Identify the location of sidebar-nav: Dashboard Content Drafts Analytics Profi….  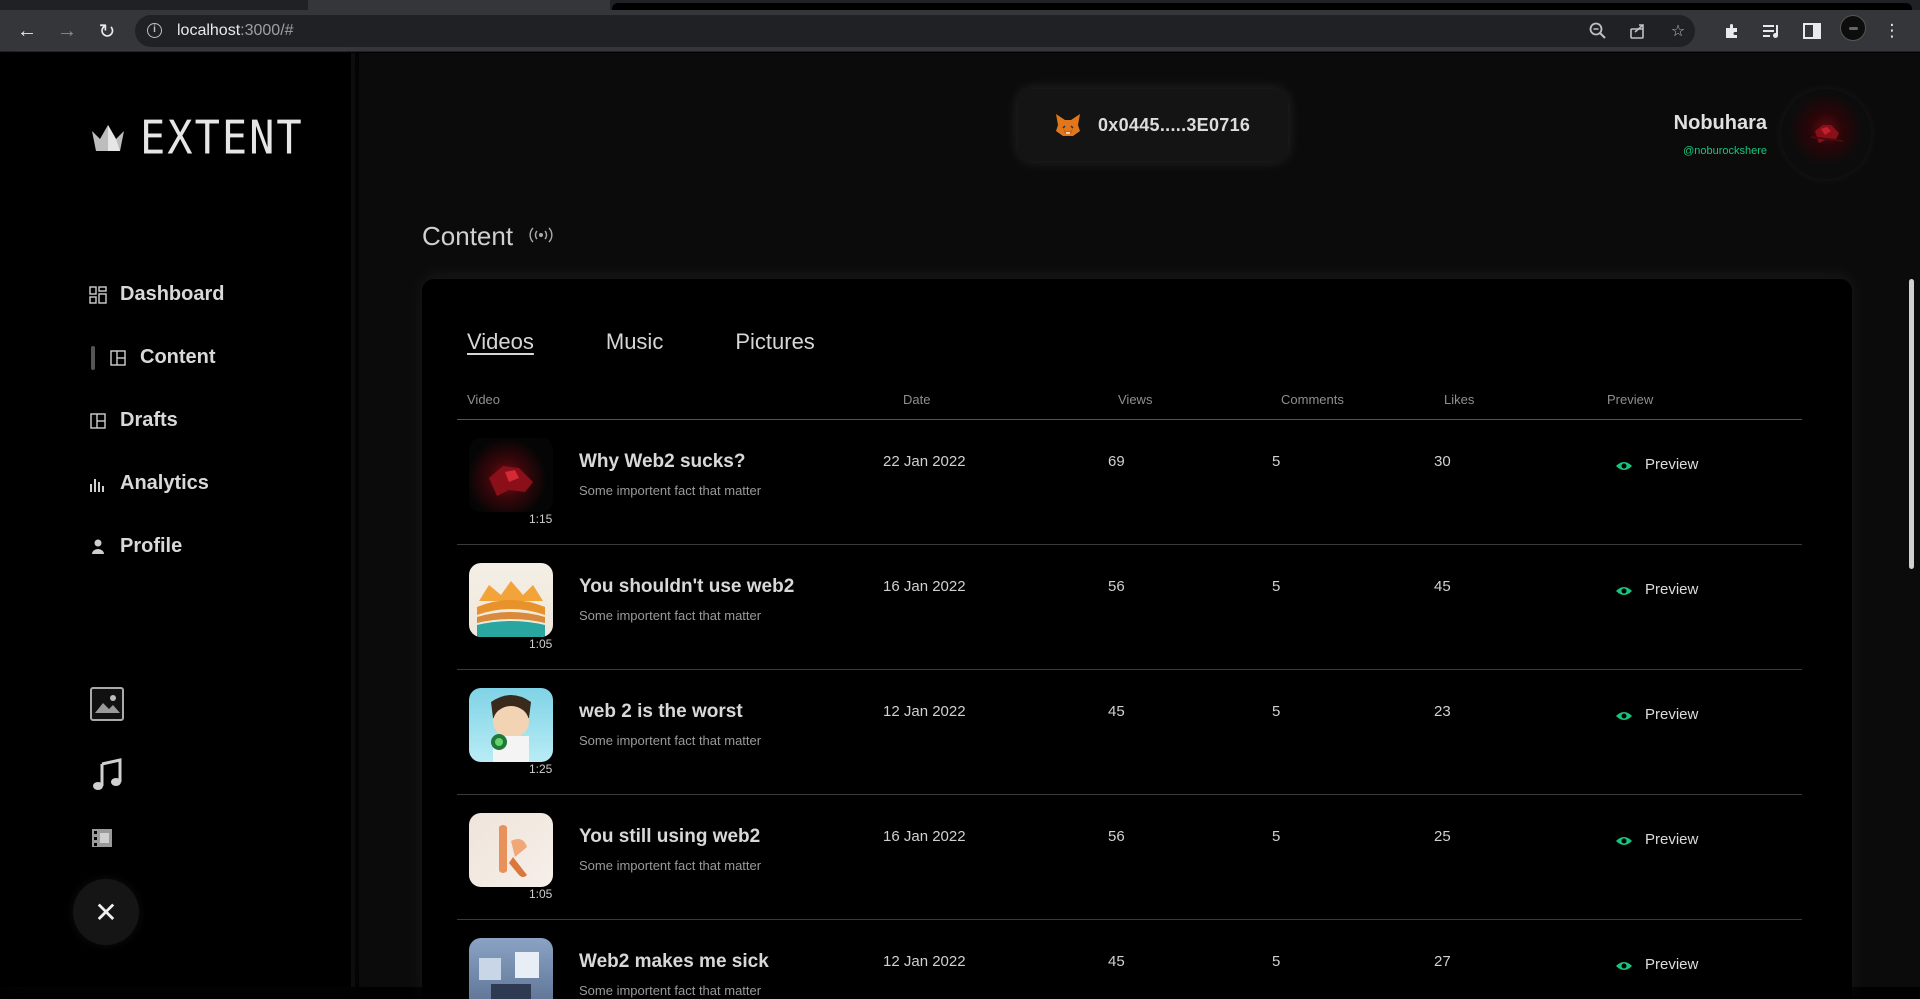
(156, 420).